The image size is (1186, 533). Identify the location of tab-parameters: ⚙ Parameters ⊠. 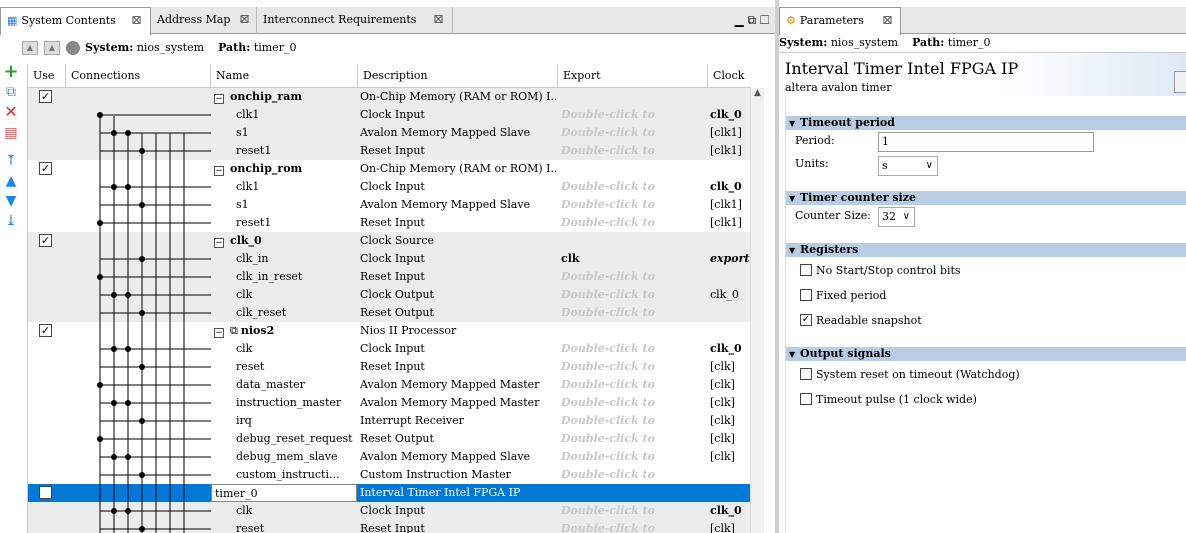
(840, 21).